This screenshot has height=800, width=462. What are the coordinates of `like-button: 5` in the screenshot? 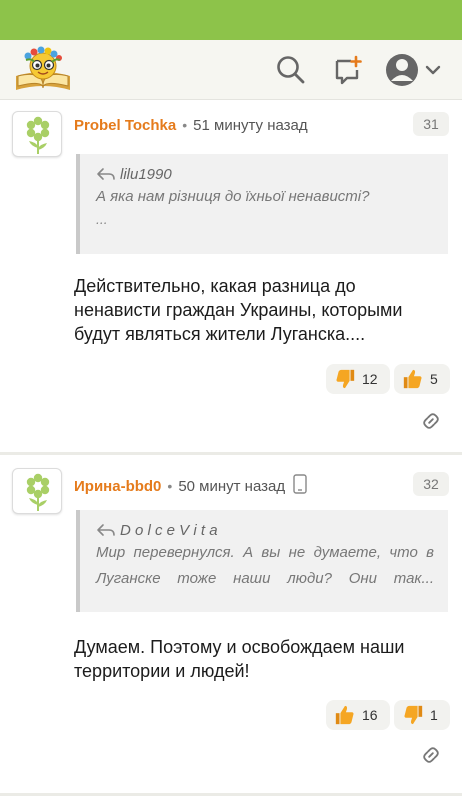 It's located at (422, 379).